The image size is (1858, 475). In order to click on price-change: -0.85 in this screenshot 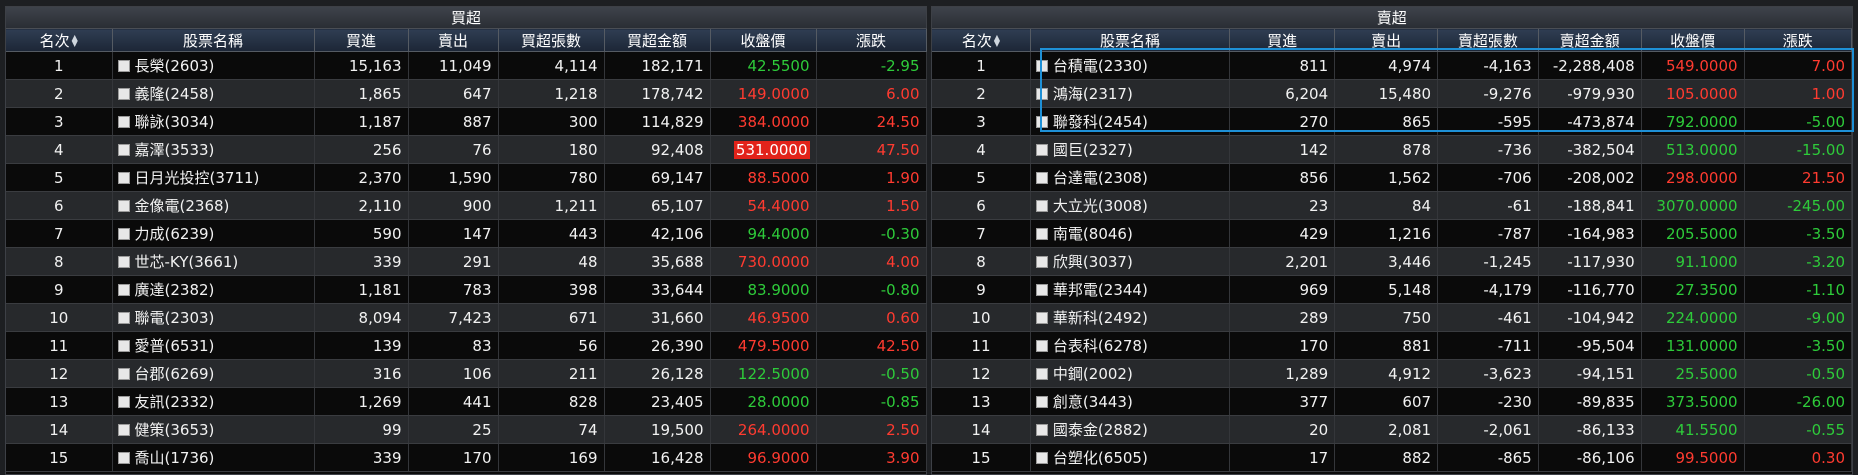, I will do `click(900, 401)`.